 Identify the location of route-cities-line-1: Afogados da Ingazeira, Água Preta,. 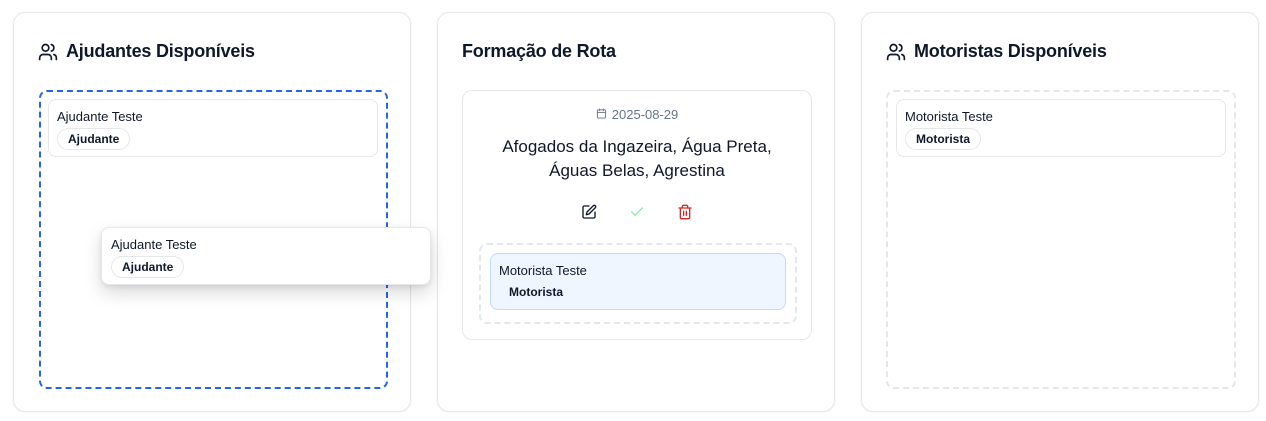
(637, 146).